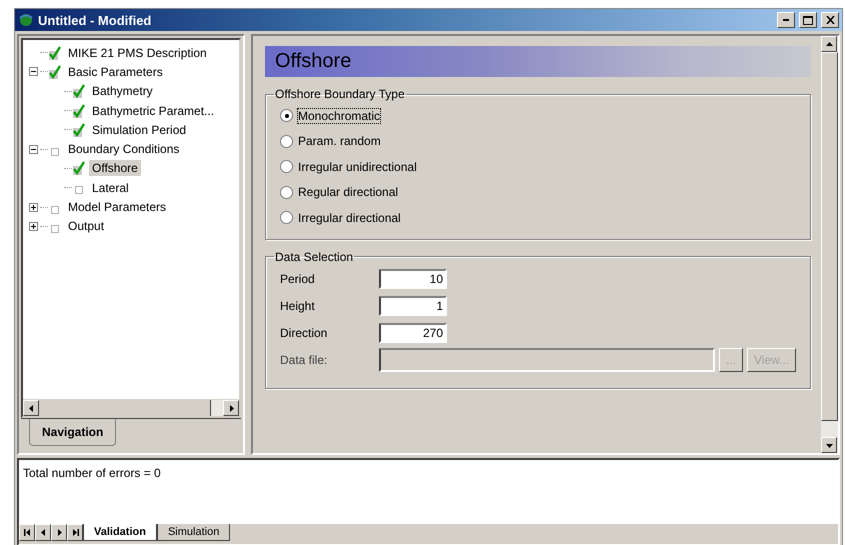 This screenshot has height=545, width=845. What do you see at coordinates (413, 333) in the screenshot?
I see `input-field: 270` at bounding box center [413, 333].